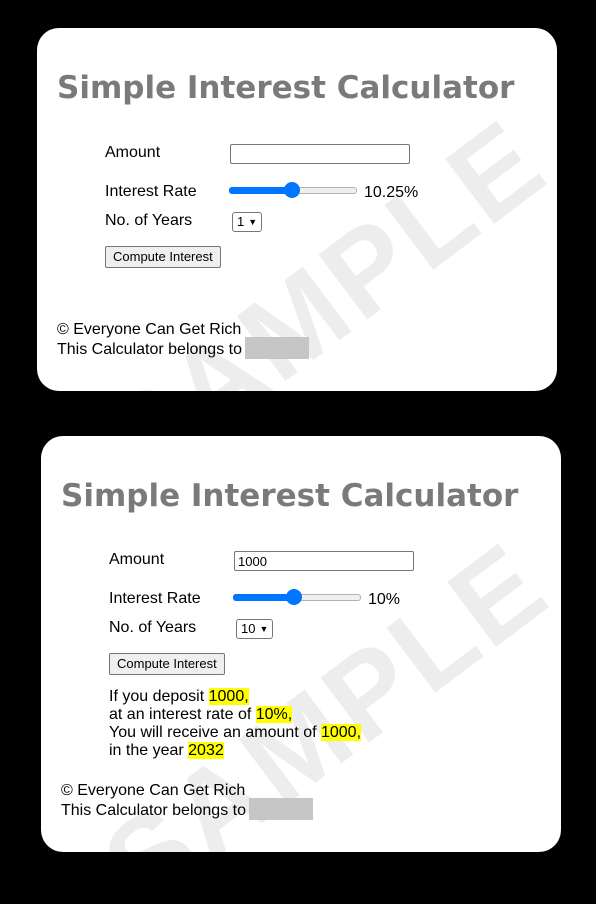 Image resolution: width=596 pixels, height=904 pixels. I want to click on result-line-rate: at an interest rate of 10%,, so click(235, 715).